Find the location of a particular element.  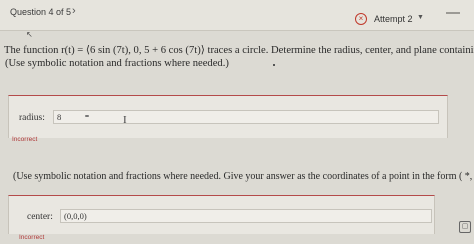

attempt-label: Attempt 2 is located at coordinates (393, 19).